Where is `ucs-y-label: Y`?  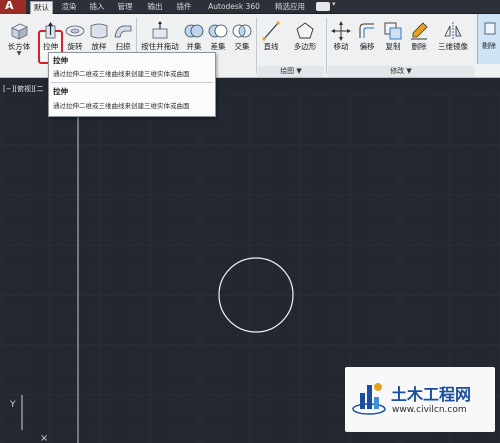 ucs-y-label: Y is located at coordinates (12, 405).